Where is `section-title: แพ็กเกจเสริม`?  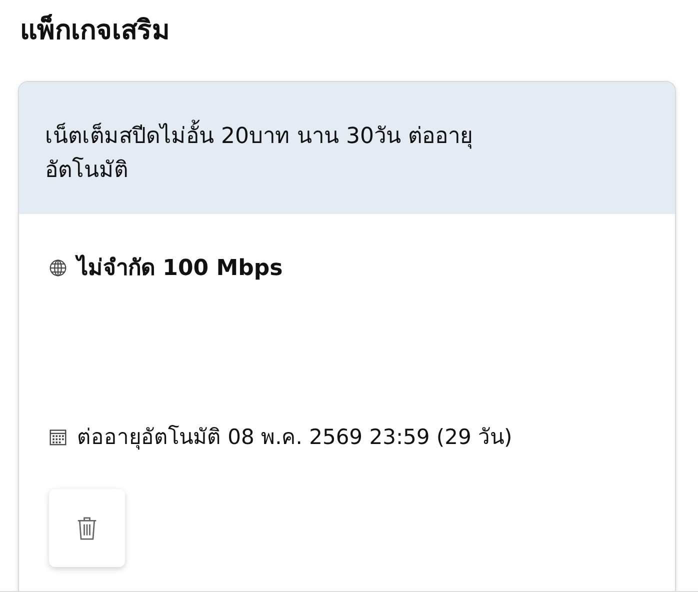 section-title: แพ็กเกจเสริม is located at coordinates (95, 30).